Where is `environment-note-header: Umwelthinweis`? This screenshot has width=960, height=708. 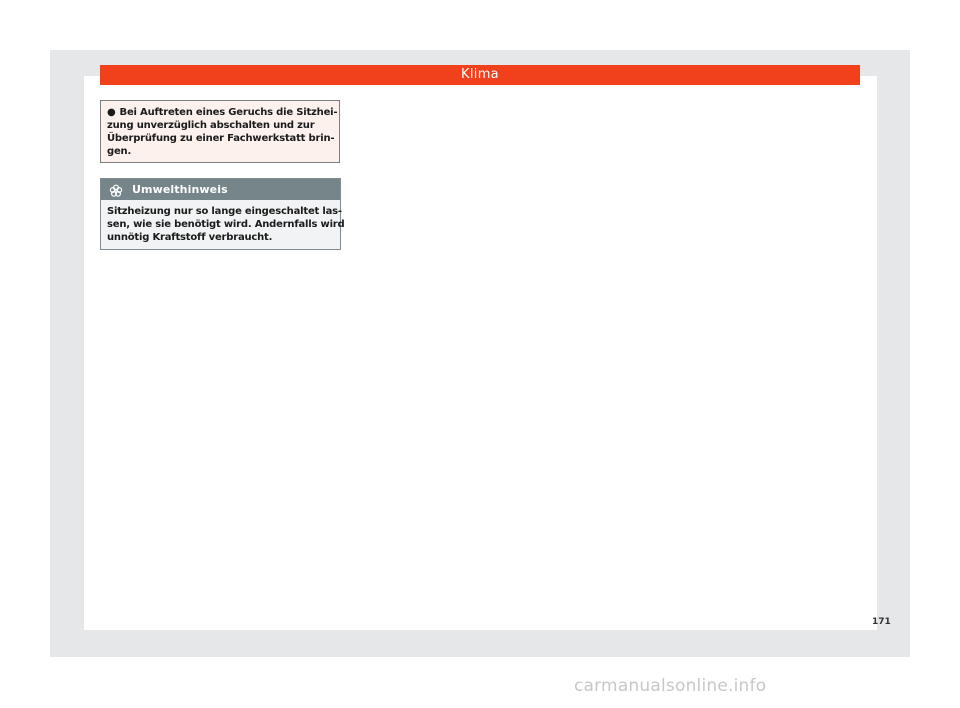
environment-note-header: Umwelthinweis is located at coordinates (220, 189).